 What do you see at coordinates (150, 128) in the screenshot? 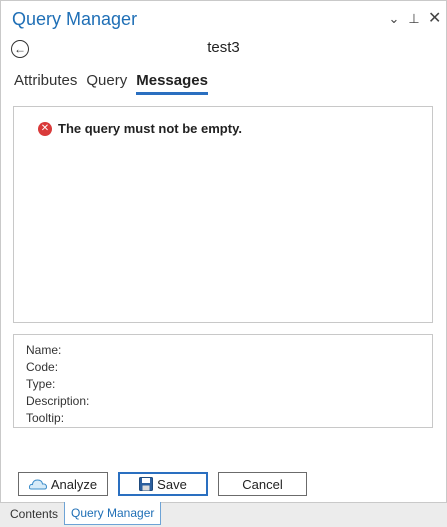
I see `message-text: The query must not be empty.` at bounding box center [150, 128].